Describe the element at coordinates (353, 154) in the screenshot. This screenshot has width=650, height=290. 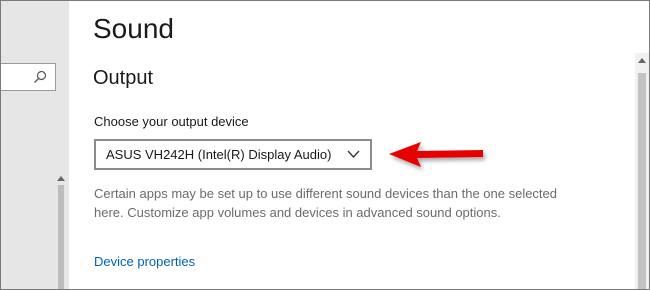
I see `chevron-down-icon` at that location.